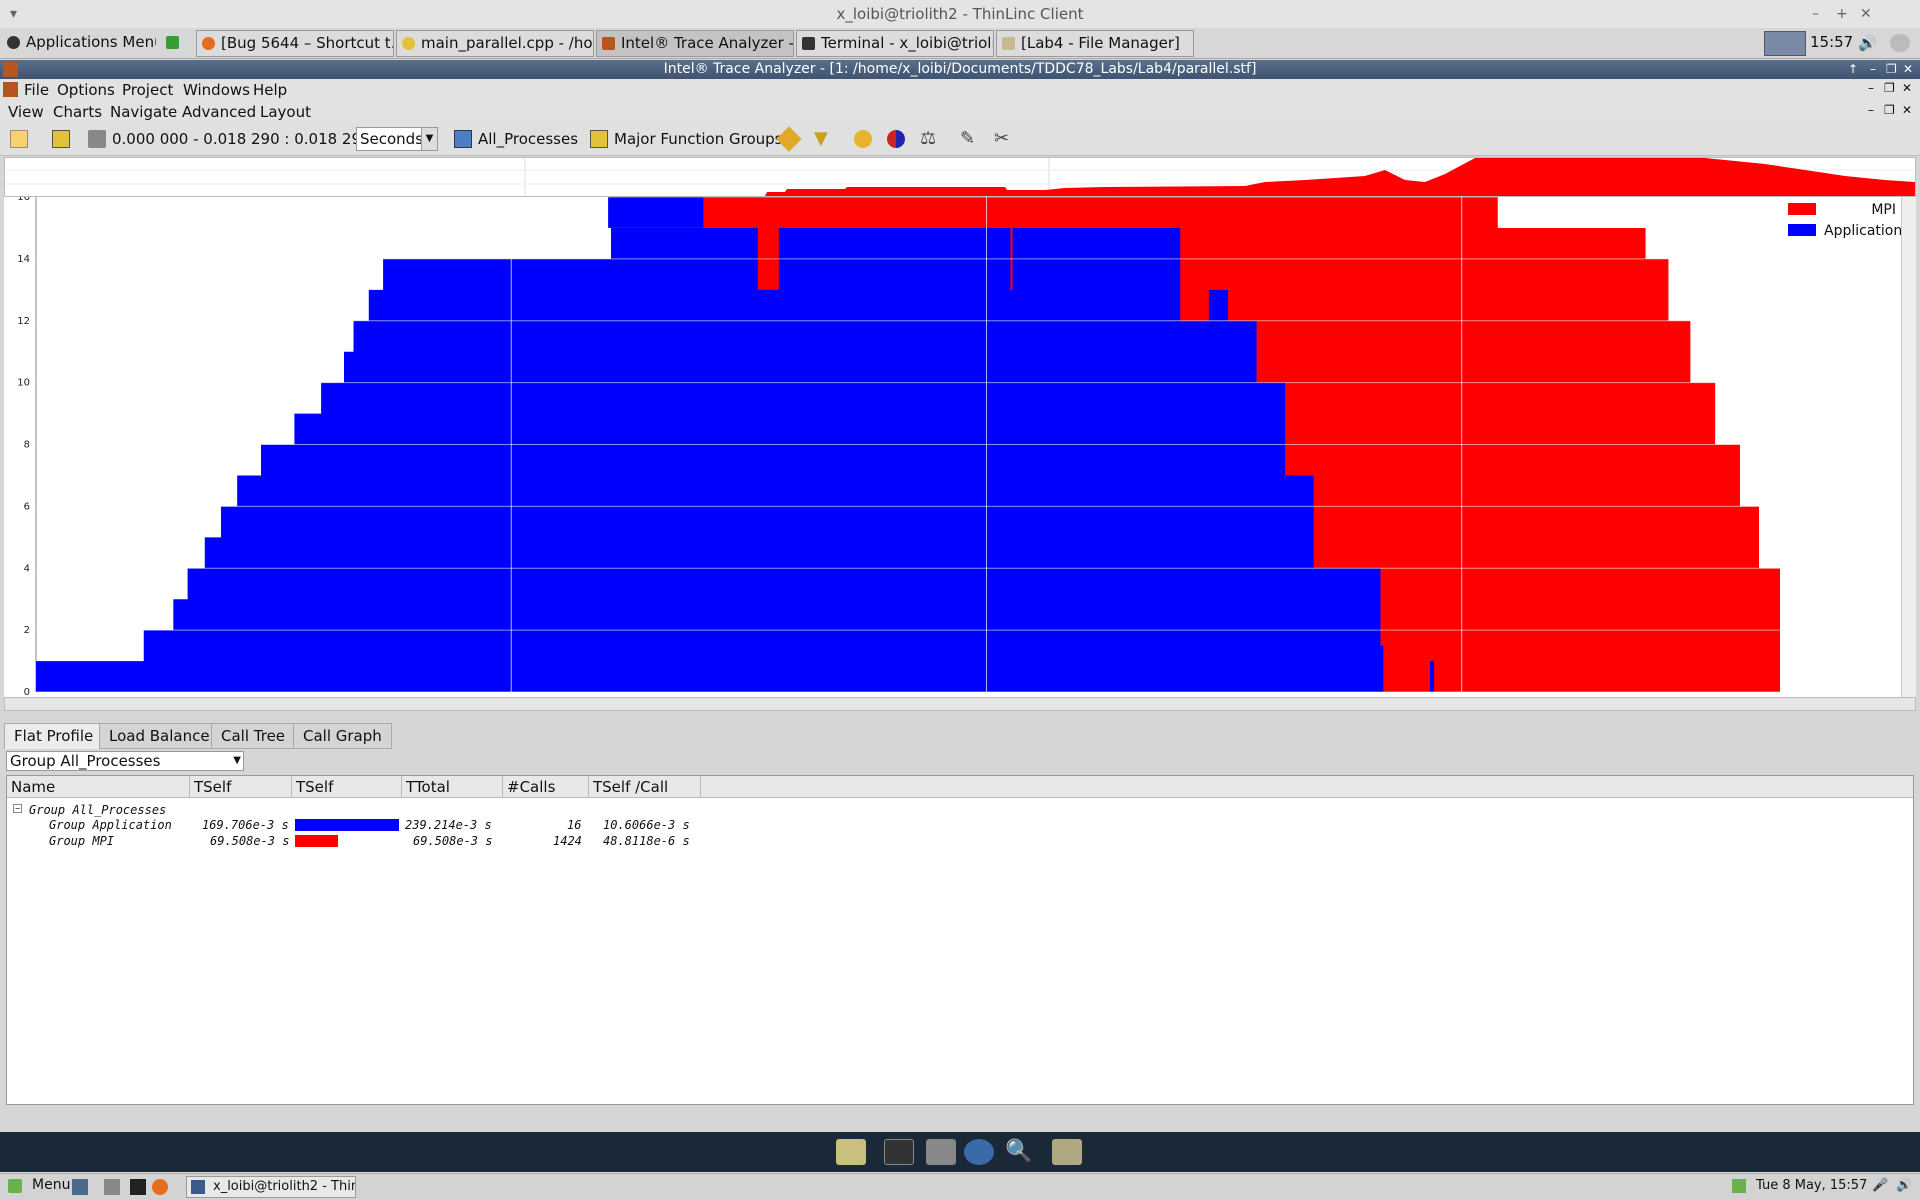 This screenshot has height=1200, width=1920. Describe the element at coordinates (1815, 14) in the screenshot. I see `minimize-icon: –` at that location.